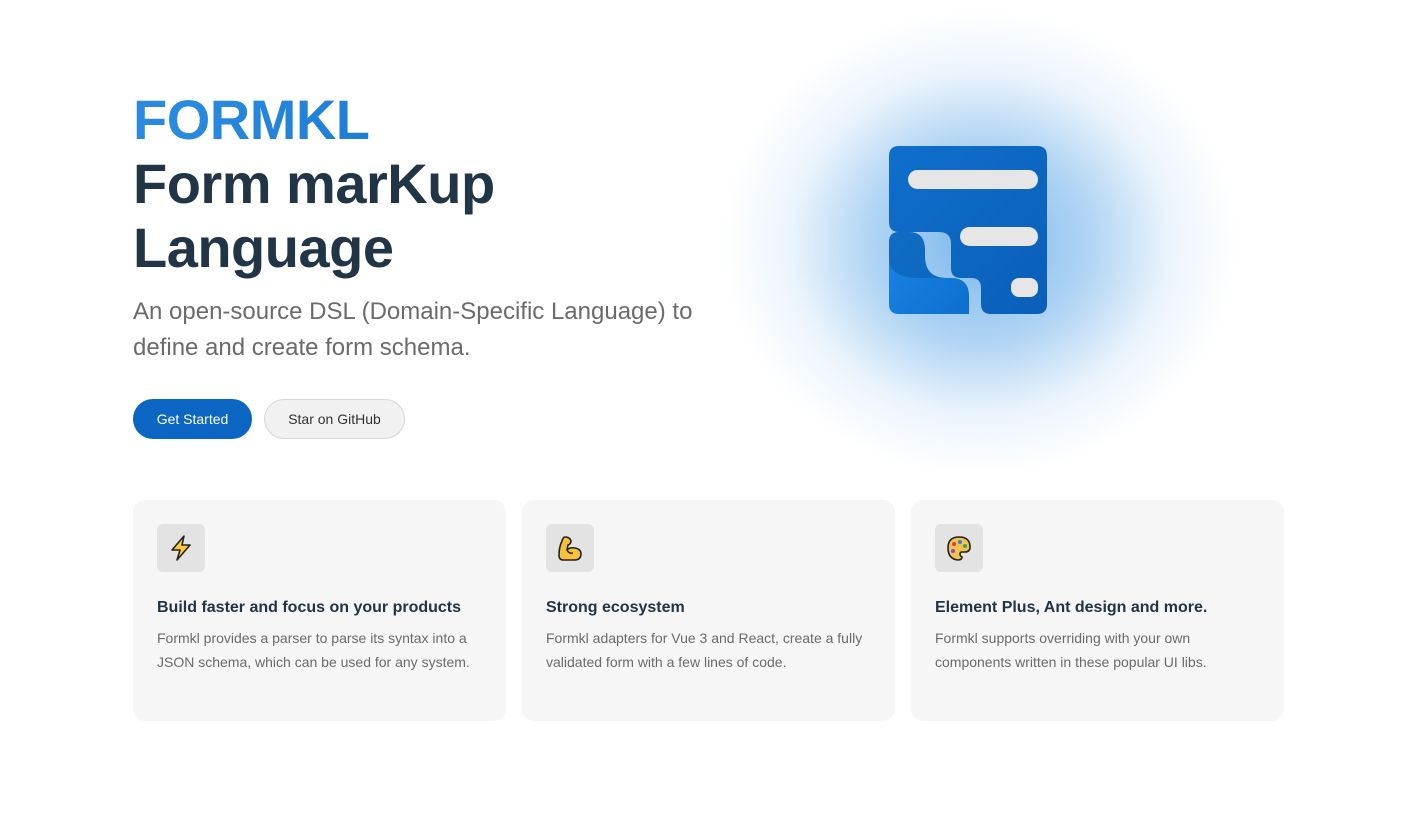 This screenshot has width=1428, height=834. I want to click on feature-title: Build faster and focus on your products, so click(309, 607).